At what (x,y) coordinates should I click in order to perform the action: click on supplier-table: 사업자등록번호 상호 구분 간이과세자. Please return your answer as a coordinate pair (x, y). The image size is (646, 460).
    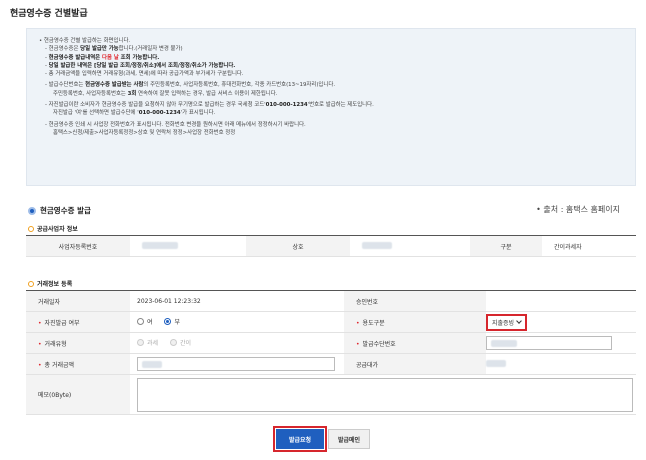
    Looking at the image, I should click on (331, 246).